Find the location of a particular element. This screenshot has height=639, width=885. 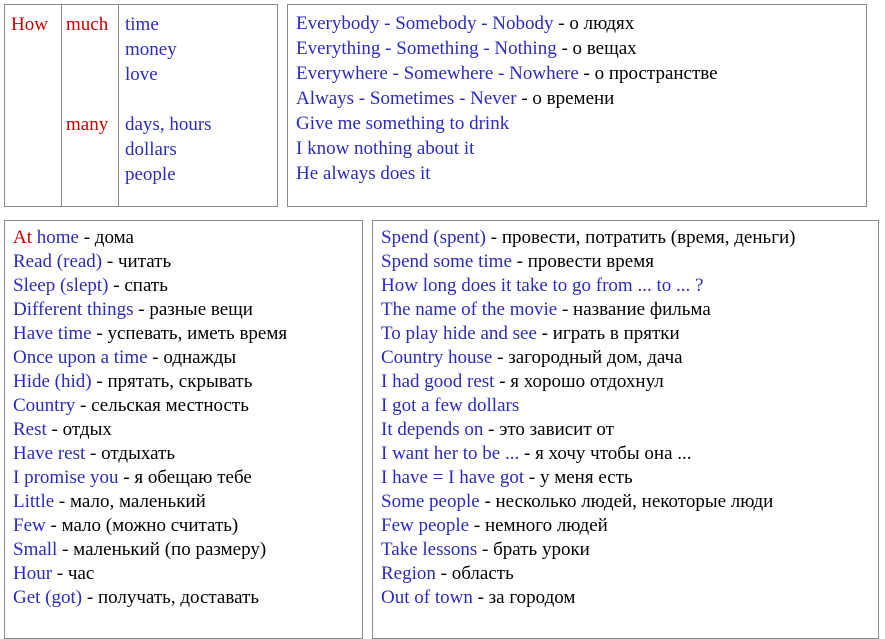

pronoun-line: I know nothing about it is located at coordinates (577, 148).